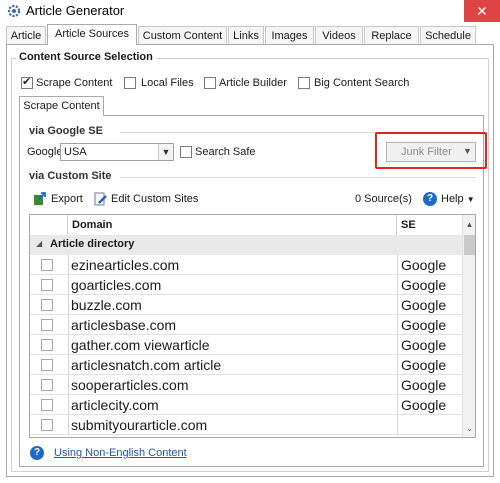  Describe the element at coordinates (137, 425) in the screenshot. I see `domain-cell: submityourarticle.com` at that location.